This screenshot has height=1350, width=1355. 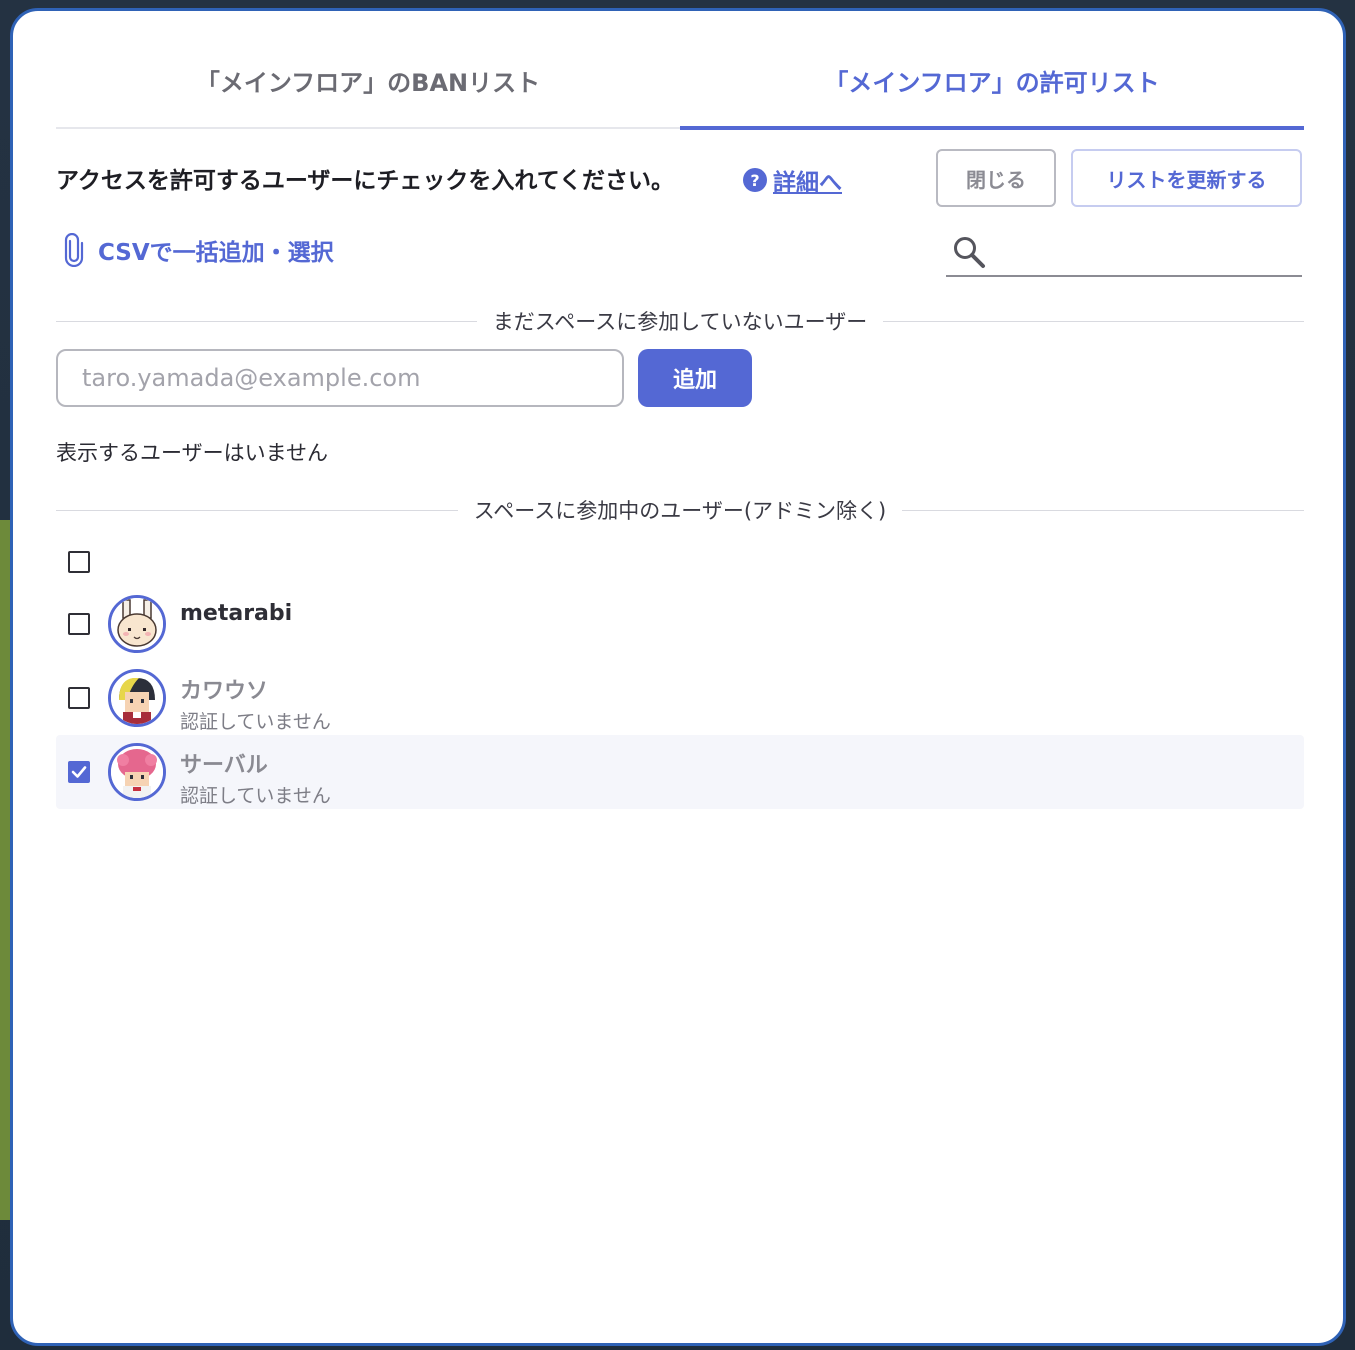 I want to click on help-link: ? 詳細へ, so click(x=792, y=180).